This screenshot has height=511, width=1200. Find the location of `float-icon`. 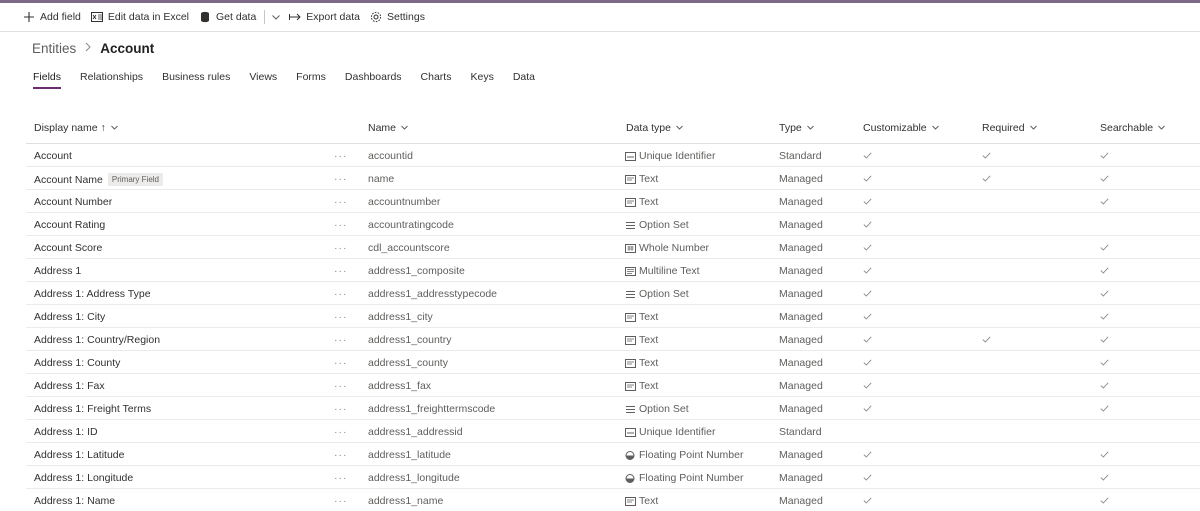

float-icon is located at coordinates (630, 455).